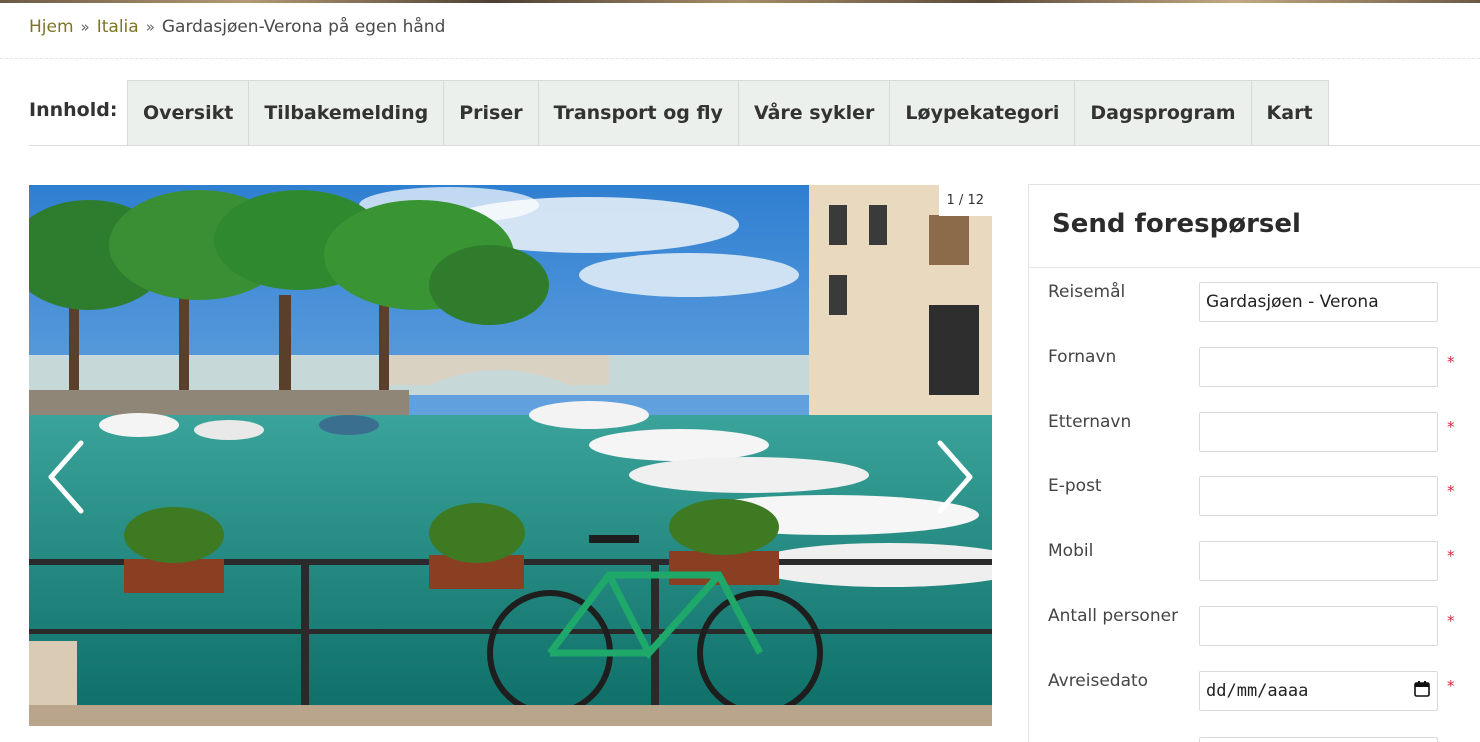  I want to click on form-row-first-name: Fornavn *, so click(1254, 368).